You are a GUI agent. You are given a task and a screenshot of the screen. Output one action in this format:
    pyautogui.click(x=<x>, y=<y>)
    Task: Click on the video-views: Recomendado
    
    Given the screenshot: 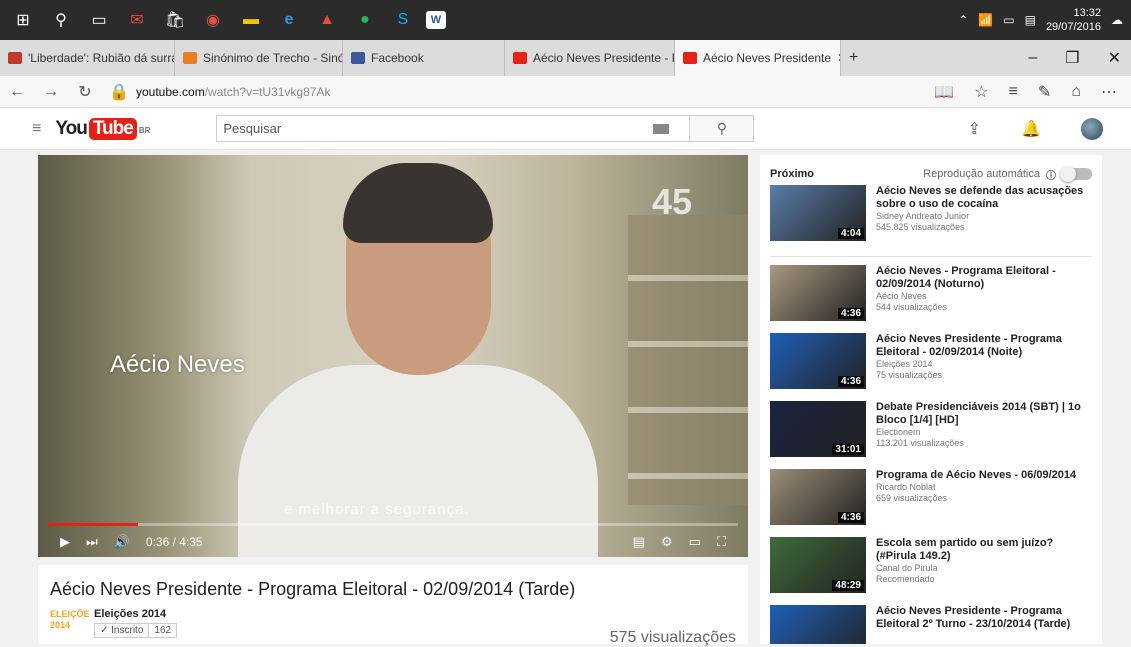 What is the action you would take?
    pyautogui.click(x=905, y=579)
    